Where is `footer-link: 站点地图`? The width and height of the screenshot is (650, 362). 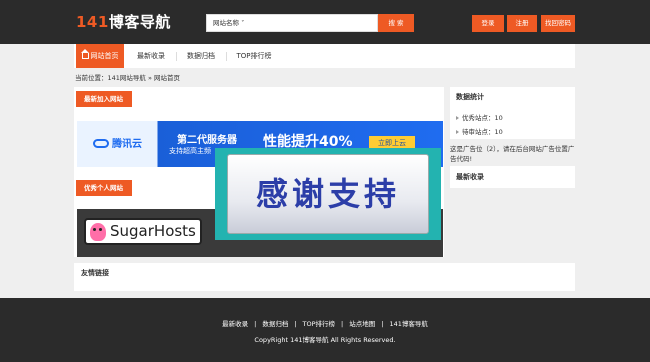 footer-link: 站点地图 is located at coordinates (362, 324).